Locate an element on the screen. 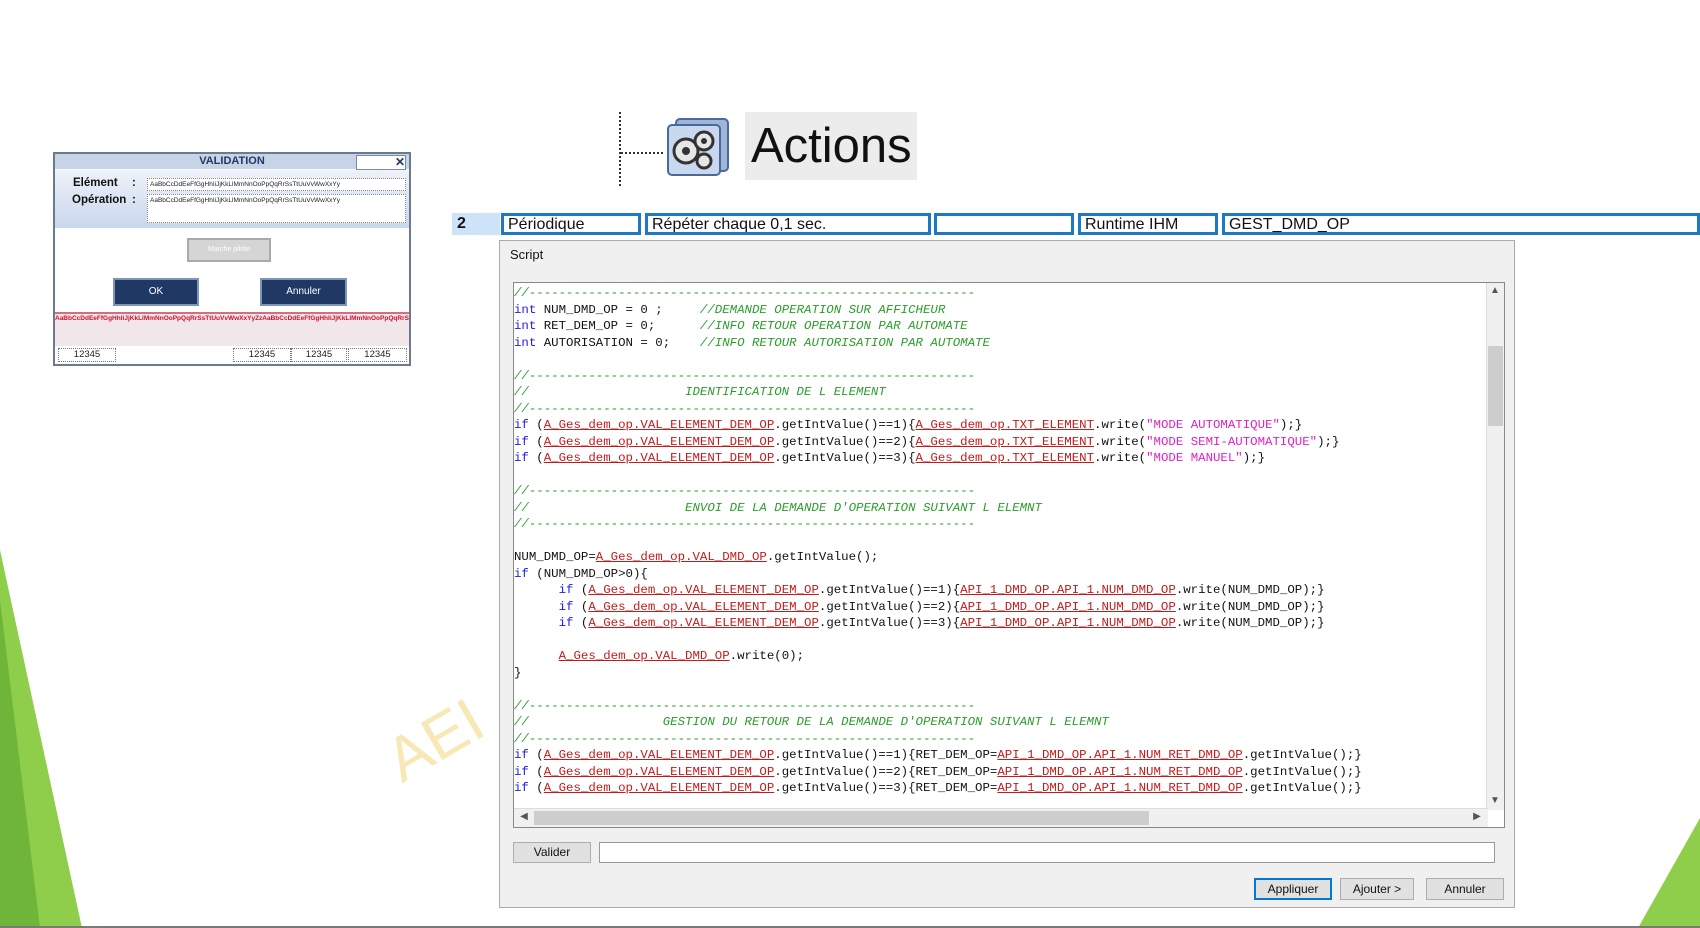 The image size is (1700, 928). element-colon: : is located at coordinates (134, 183).